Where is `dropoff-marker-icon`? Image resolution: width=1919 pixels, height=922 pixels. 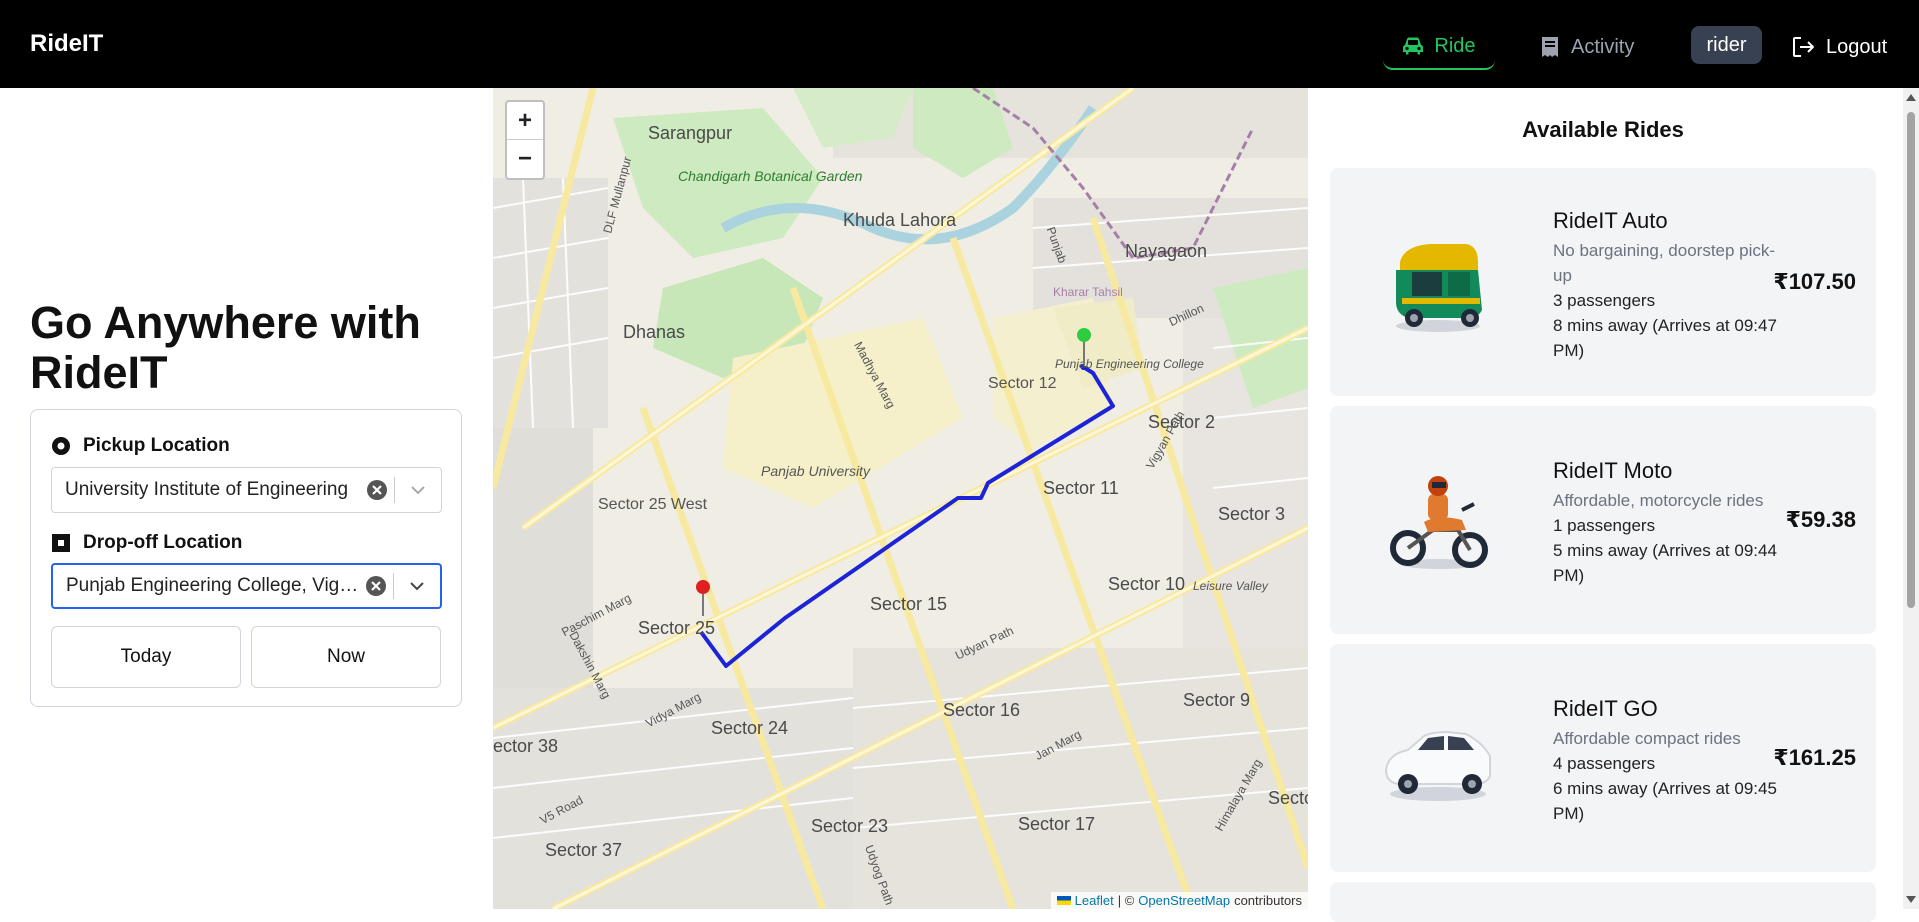
dropoff-marker-icon is located at coordinates (703, 598).